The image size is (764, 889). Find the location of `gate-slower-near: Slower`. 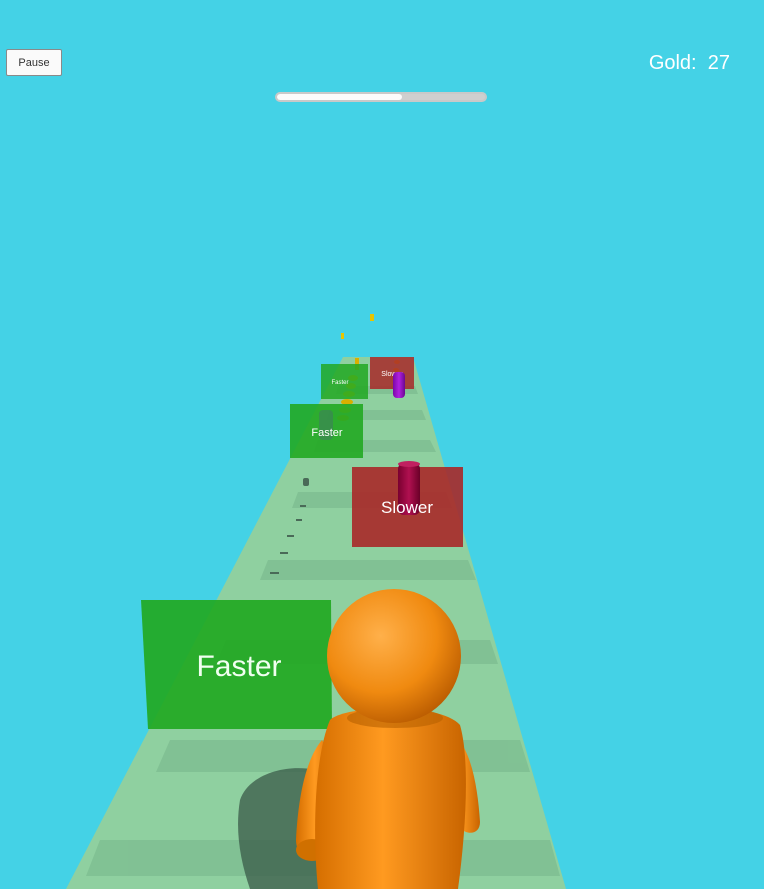

gate-slower-near: Slower is located at coordinates (407, 504).